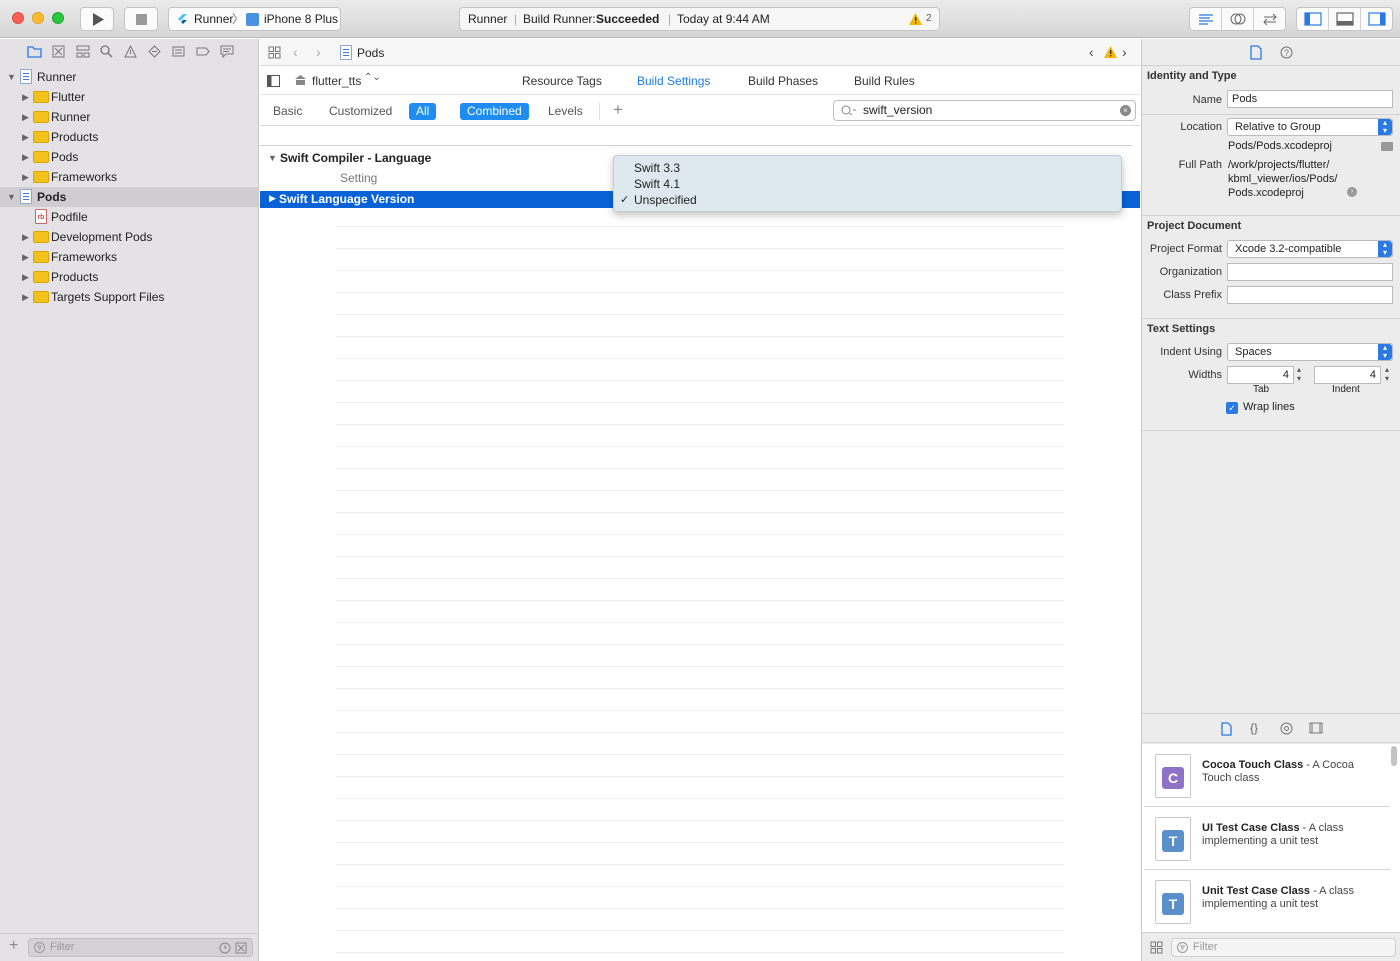 Image resolution: width=1400 pixels, height=961 pixels. What do you see at coordinates (273, 81) in the screenshot?
I see `sidebar-toggle-icon` at bounding box center [273, 81].